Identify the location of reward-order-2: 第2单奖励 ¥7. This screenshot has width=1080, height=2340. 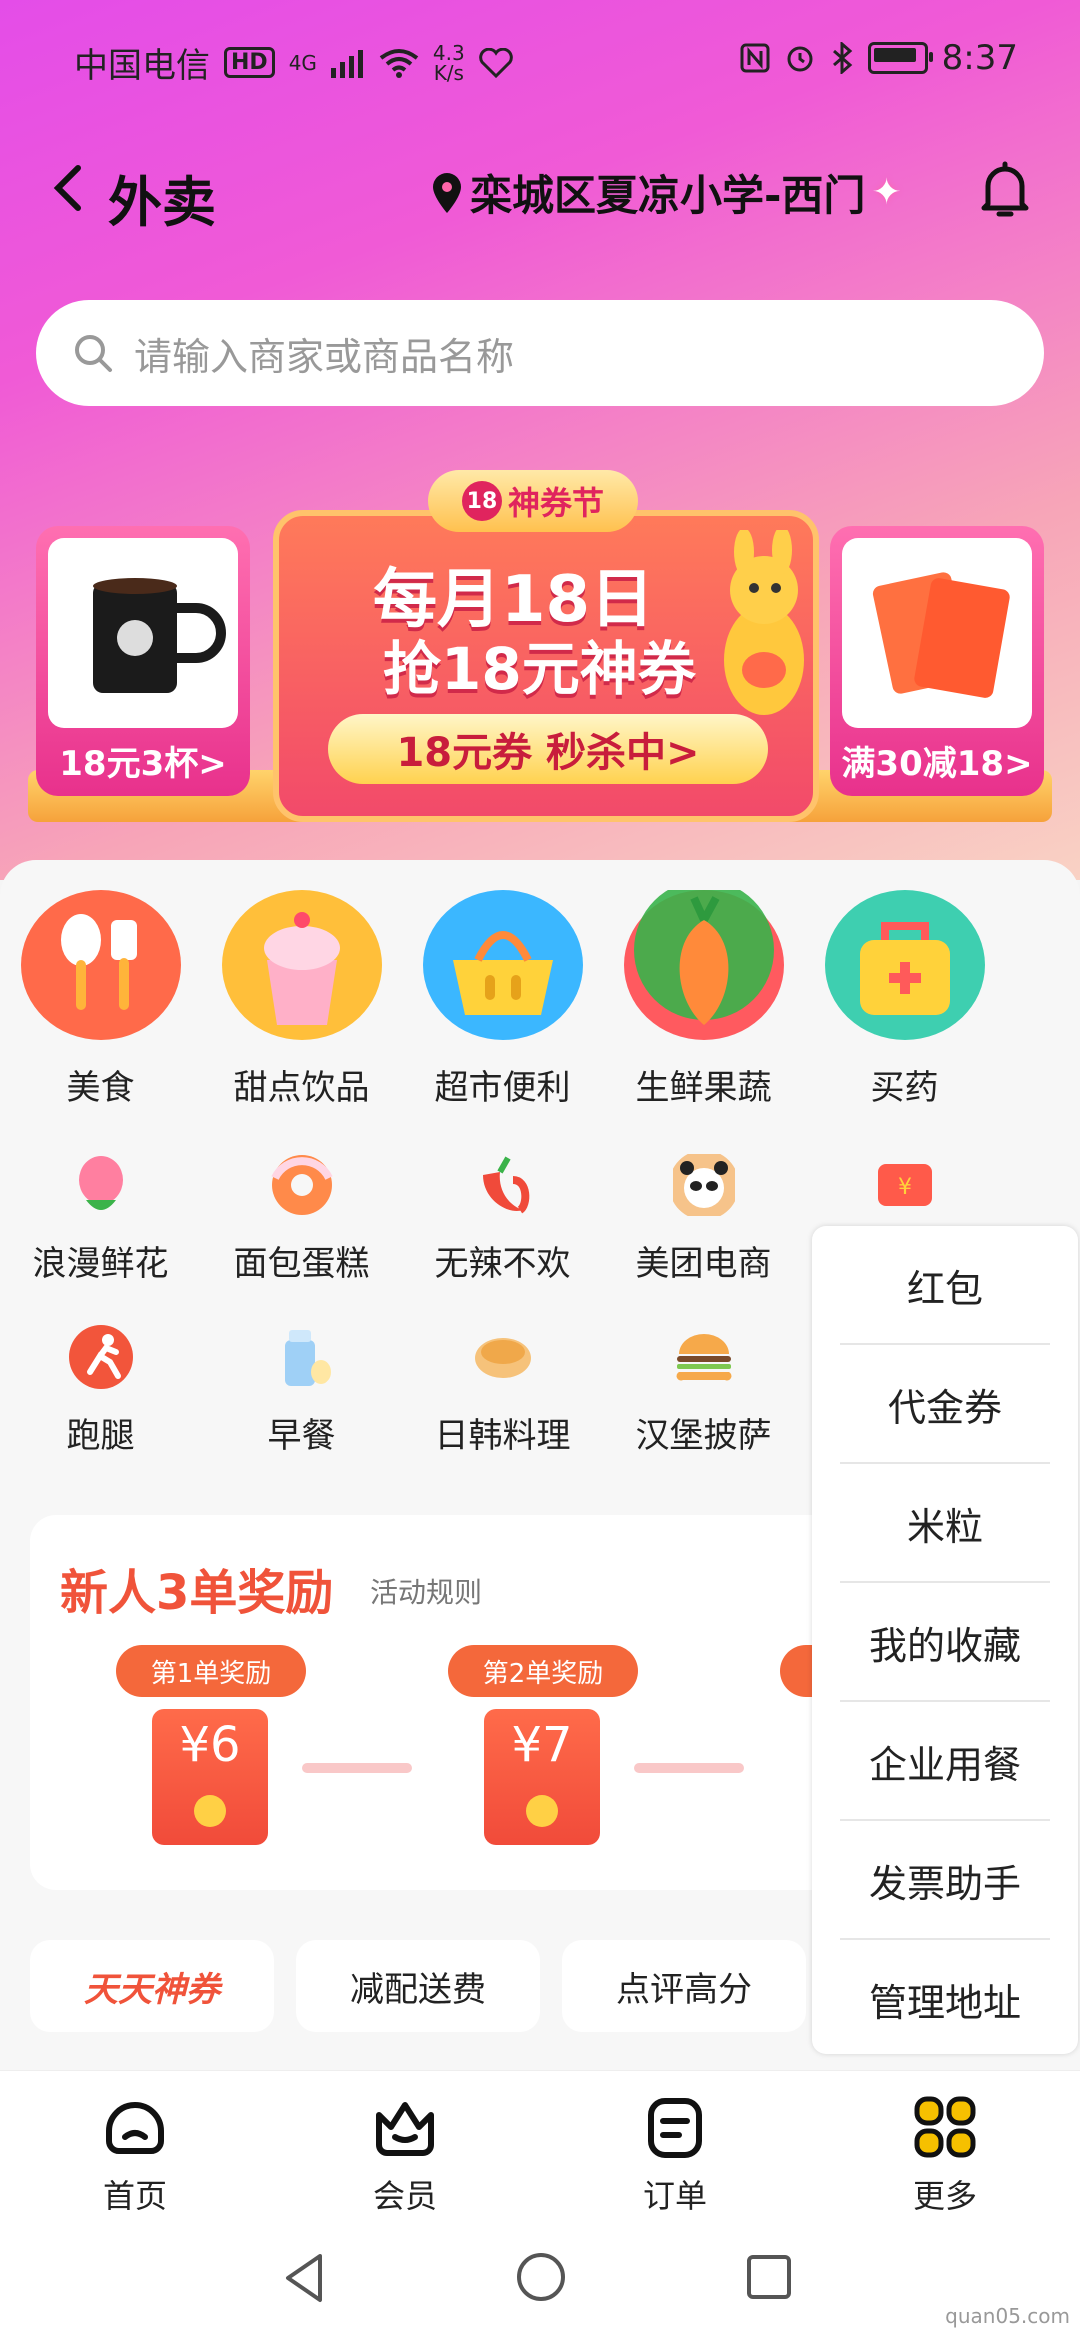
(543, 1760).